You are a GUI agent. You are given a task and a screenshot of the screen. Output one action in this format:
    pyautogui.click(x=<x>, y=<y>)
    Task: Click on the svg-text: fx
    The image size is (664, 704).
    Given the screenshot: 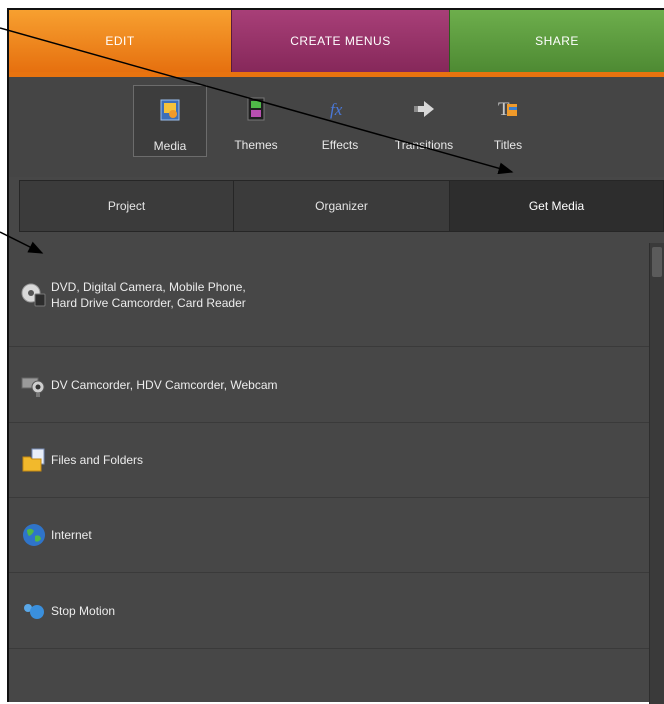 What is the action you would take?
    pyautogui.click(x=336, y=109)
    